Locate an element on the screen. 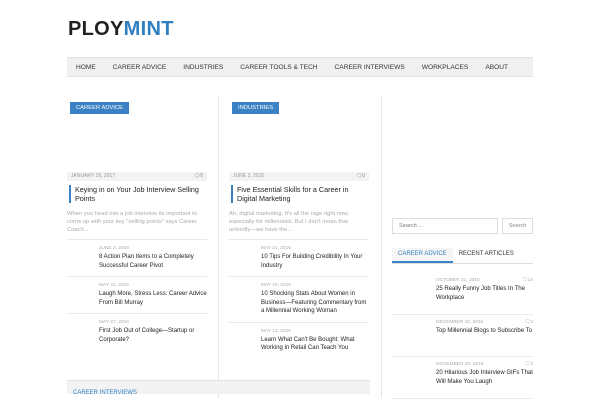 The image size is (600, 400). post-title: Top Millennial Blogs to Subscribe To is located at coordinates (484, 331).